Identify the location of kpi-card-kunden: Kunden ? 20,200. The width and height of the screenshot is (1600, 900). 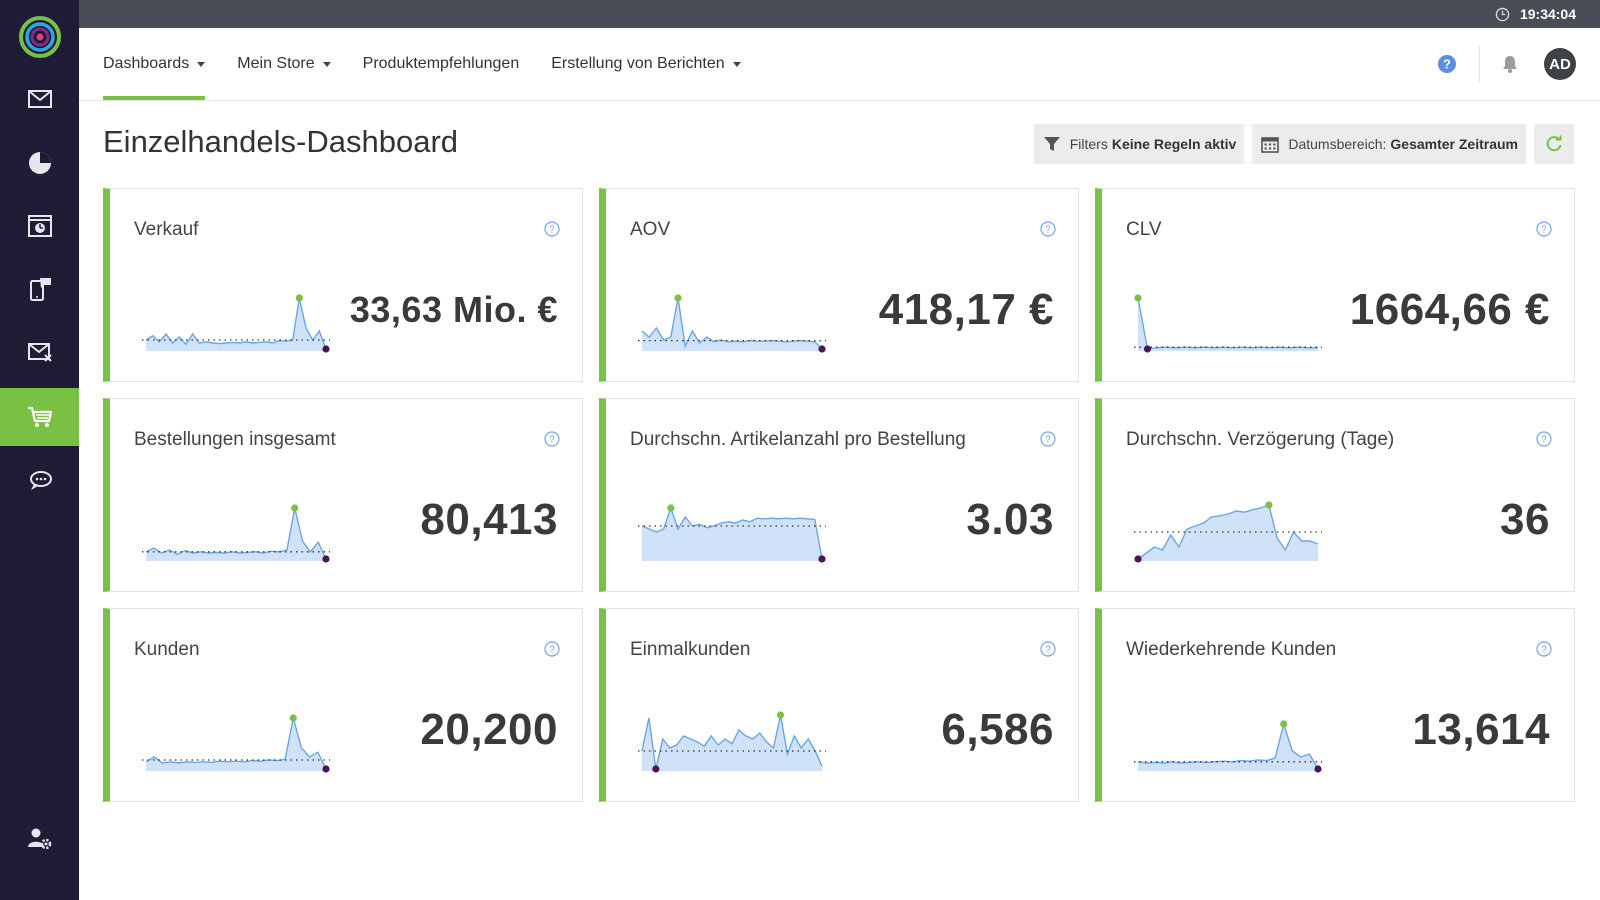
(343, 705).